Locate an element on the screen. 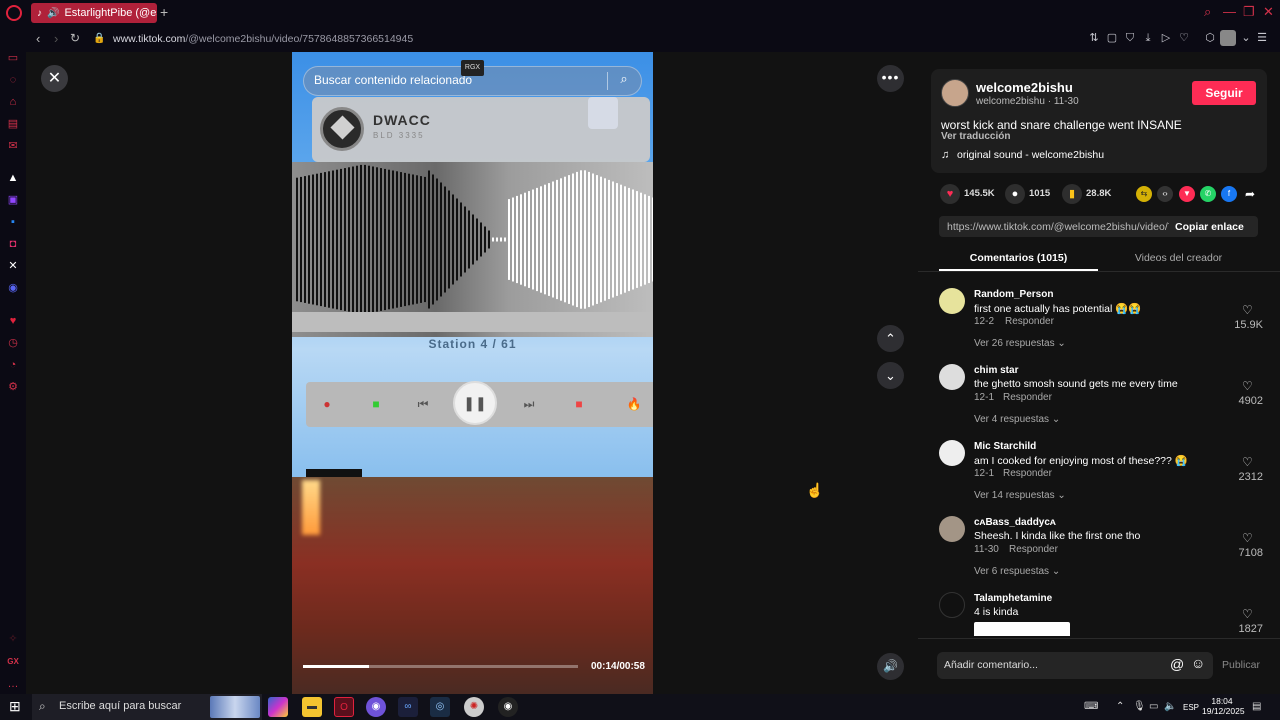 The width and height of the screenshot is (1280, 720). steam-icon: ◎ is located at coordinates (440, 707).